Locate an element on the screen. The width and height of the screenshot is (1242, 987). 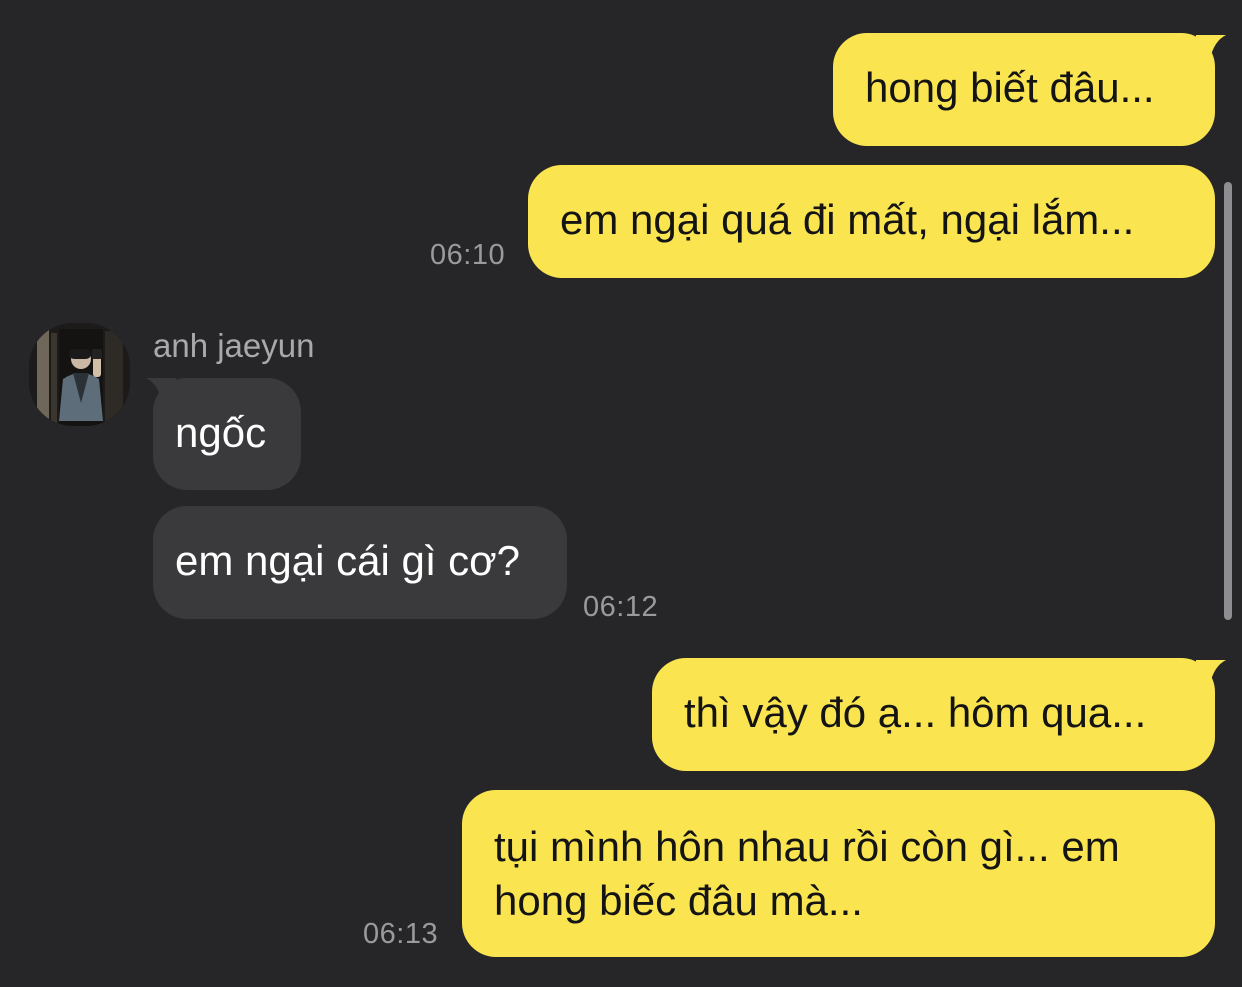
profile-photo-icon is located at coordinates (79, 374).